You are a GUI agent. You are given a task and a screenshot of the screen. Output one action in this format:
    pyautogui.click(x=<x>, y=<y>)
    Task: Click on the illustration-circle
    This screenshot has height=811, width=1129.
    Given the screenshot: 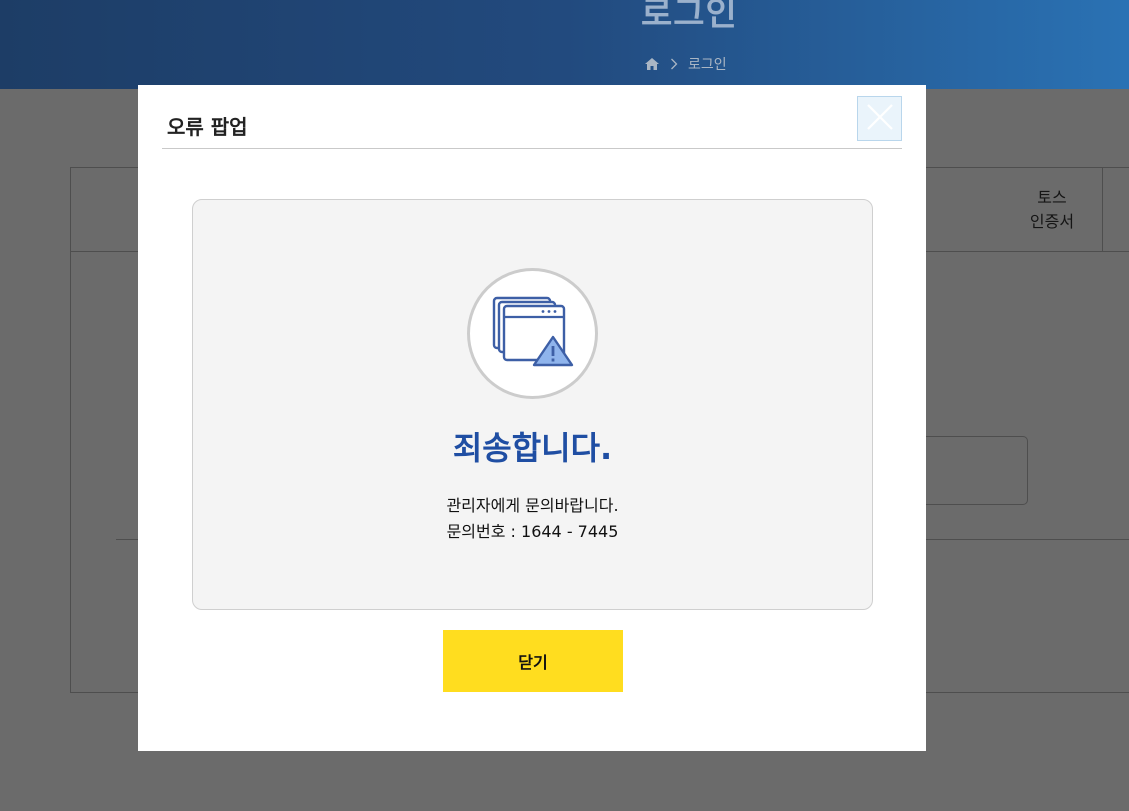 What is the action you would take?
    pyautogui.click(x=532, y=333)
    